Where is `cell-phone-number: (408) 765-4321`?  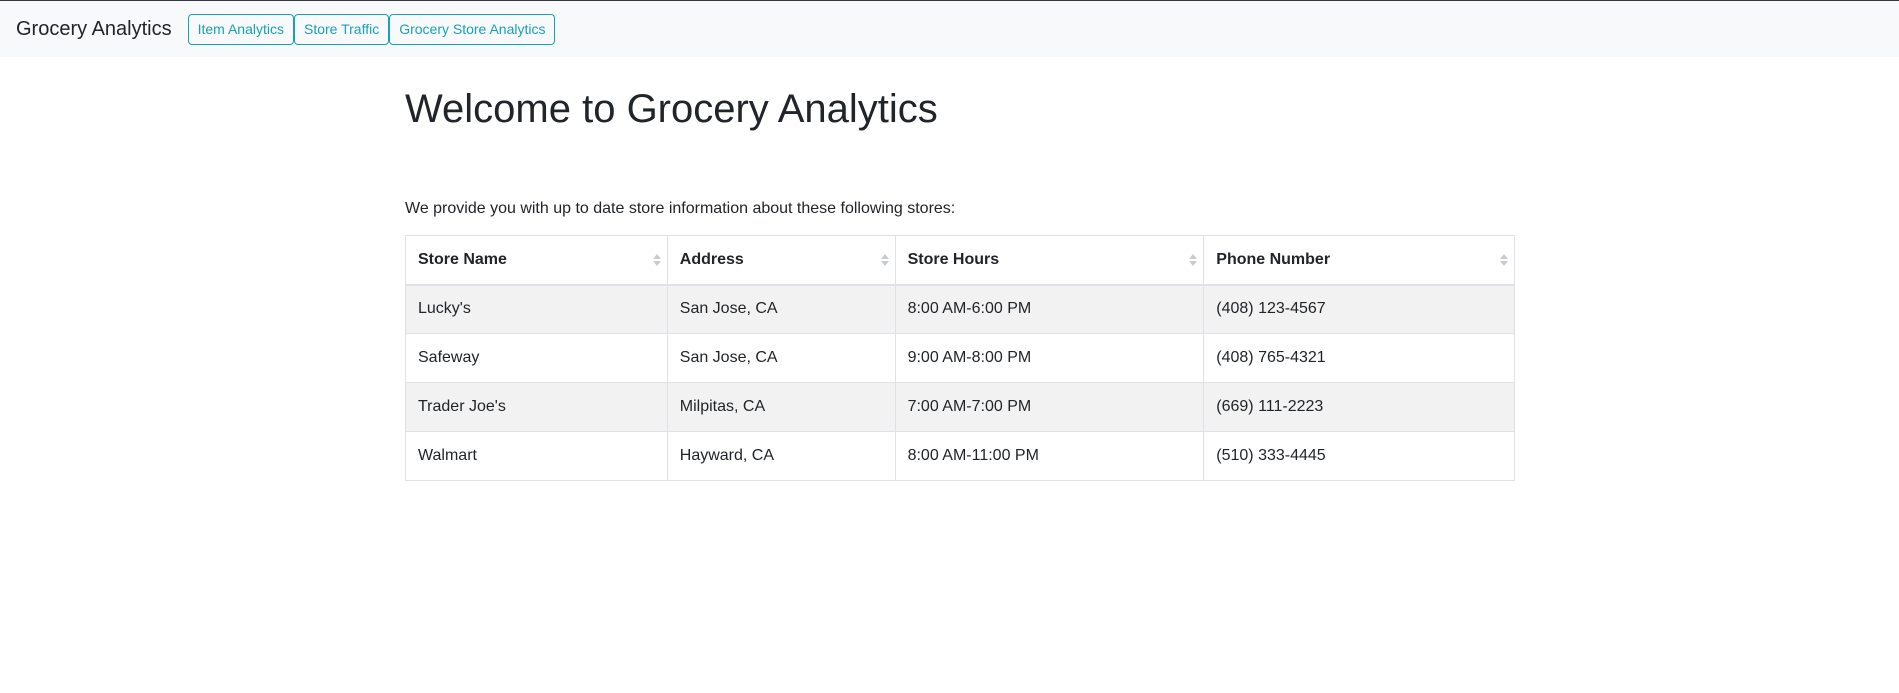
cell-phone-number: (408) 765-4321 is located at coordinates (1359, 358).